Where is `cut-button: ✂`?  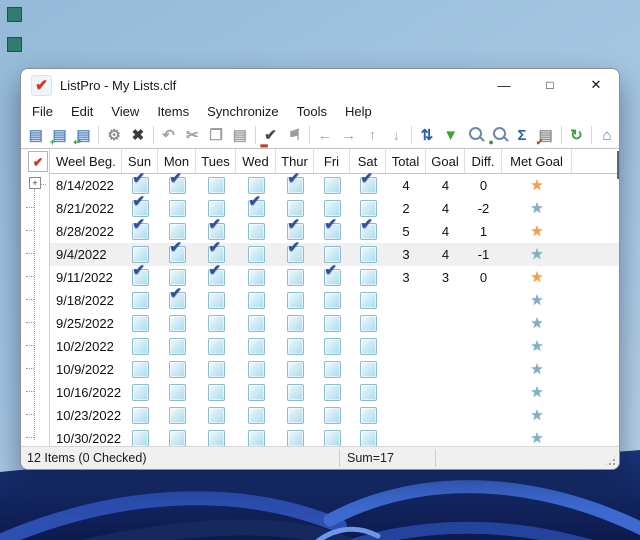
cut-button: ✂ is located at coordinates (192, 135).